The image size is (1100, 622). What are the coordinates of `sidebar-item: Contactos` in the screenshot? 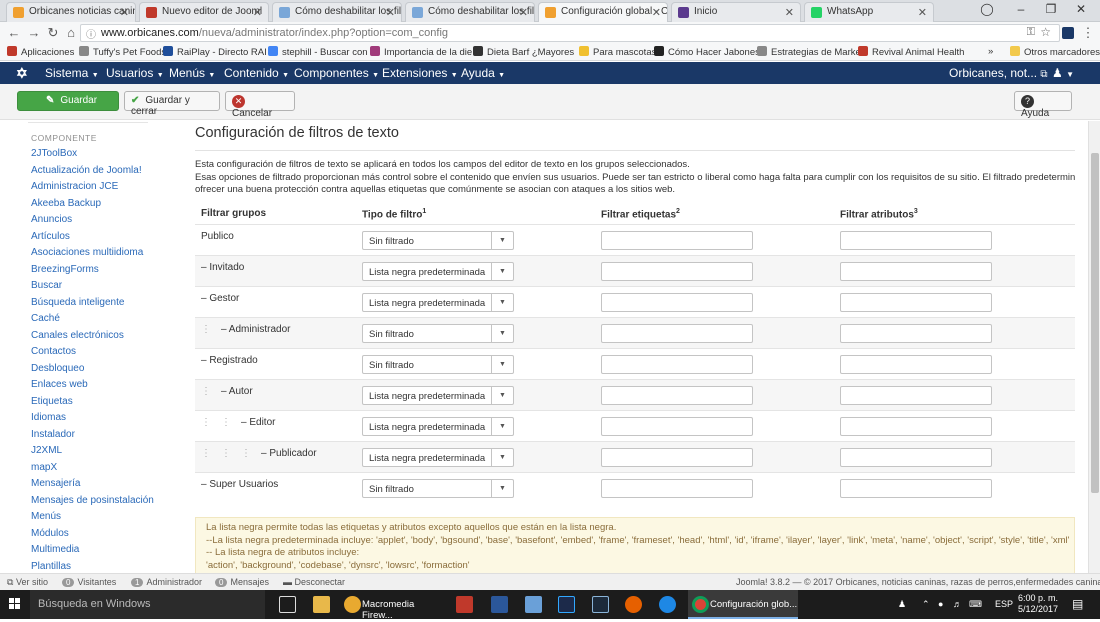 It's located at (53, 351).